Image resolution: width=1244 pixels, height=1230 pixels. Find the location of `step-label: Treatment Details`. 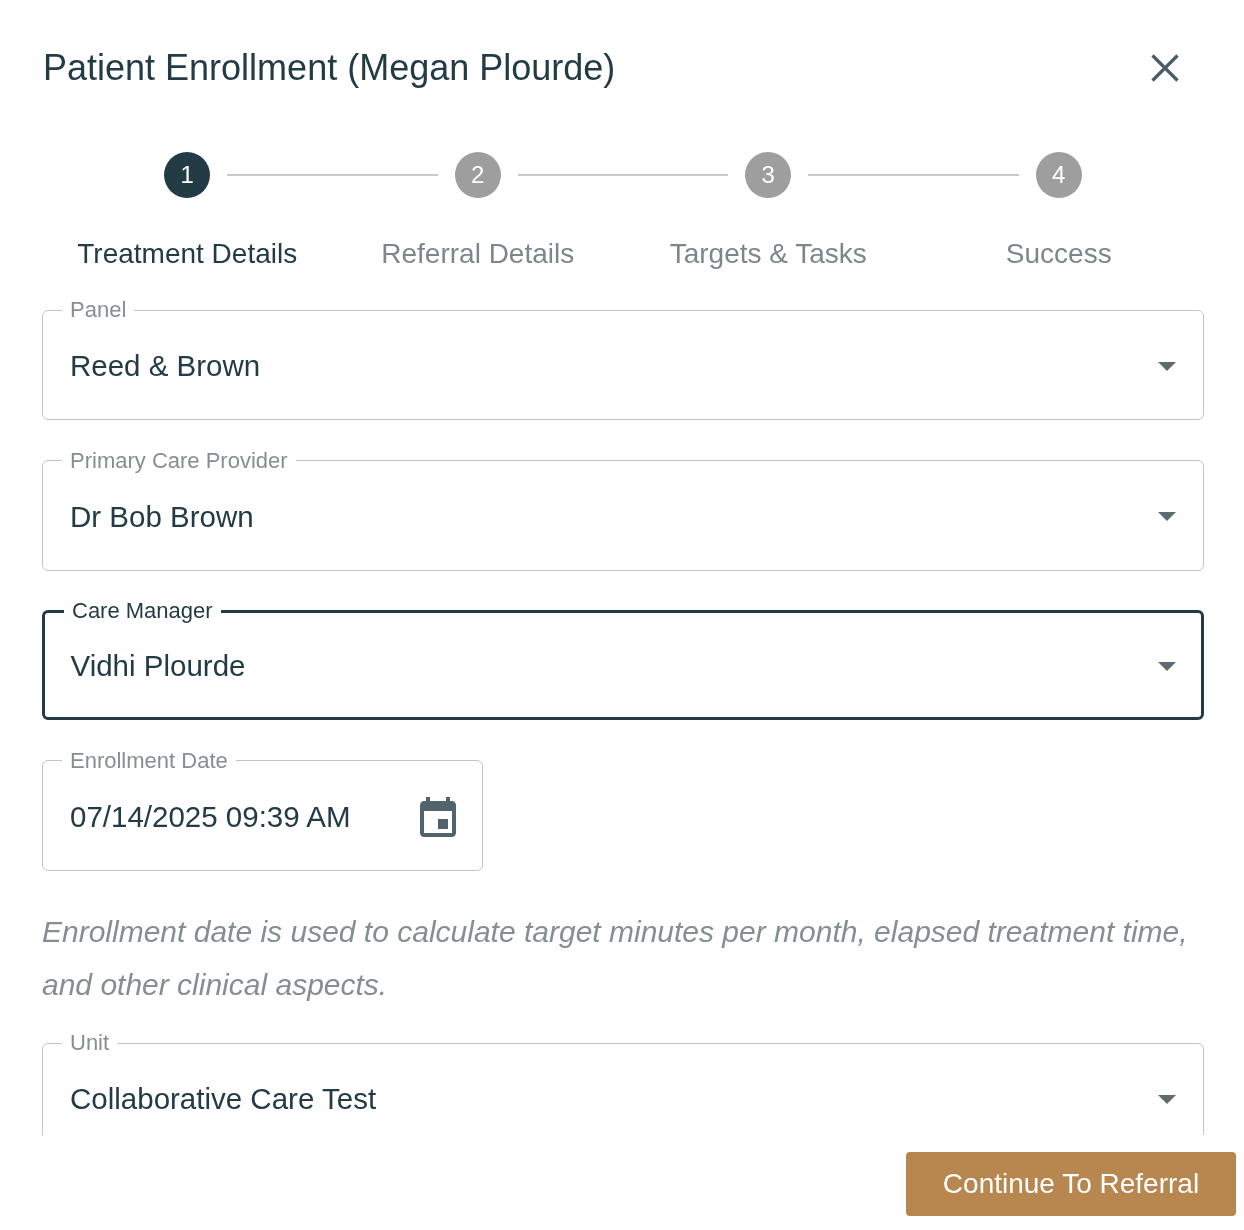

step-label: Treatment Details is located at coordinates (187, 254).